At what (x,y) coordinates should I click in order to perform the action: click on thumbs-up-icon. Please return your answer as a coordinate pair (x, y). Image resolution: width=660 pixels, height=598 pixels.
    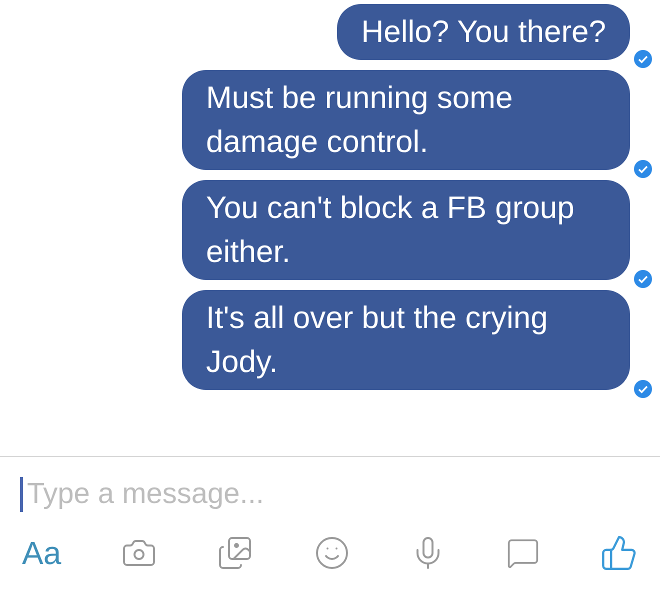
    Looking at the image, I should click on (619, 553).